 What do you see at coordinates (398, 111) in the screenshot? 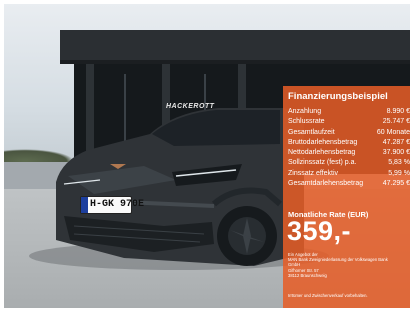
I see `row-value: 8.990 €` at bounding box center [398, 111].